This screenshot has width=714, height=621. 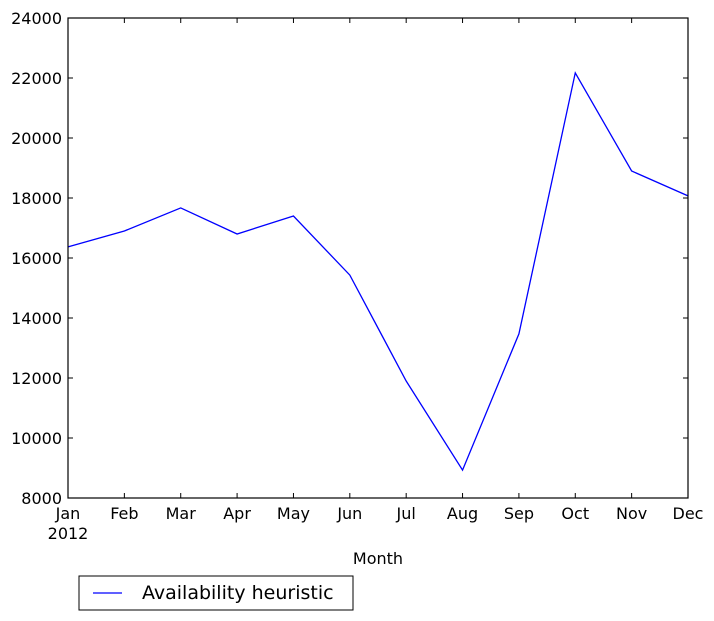 I want to click on y-tick-label: 10000, so click(x=36, y=438).